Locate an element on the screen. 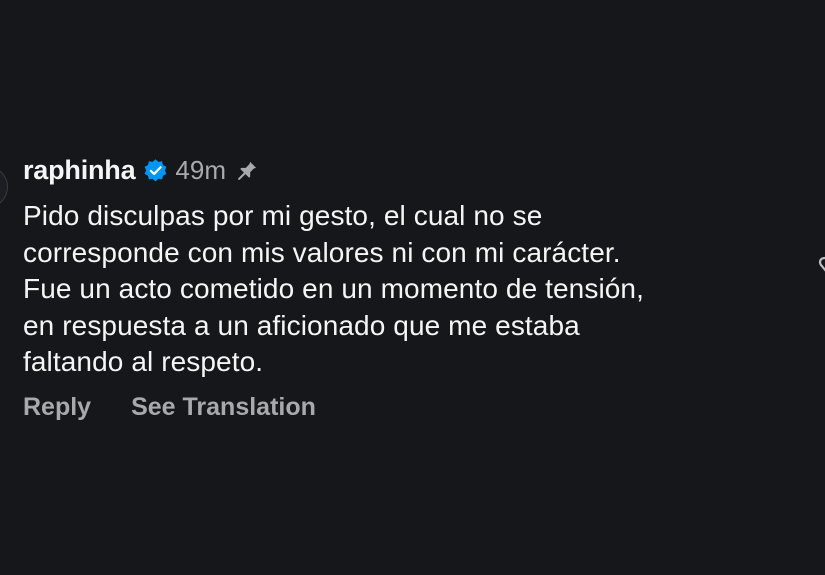  username: raphinha is located at coordinates (79, 170).